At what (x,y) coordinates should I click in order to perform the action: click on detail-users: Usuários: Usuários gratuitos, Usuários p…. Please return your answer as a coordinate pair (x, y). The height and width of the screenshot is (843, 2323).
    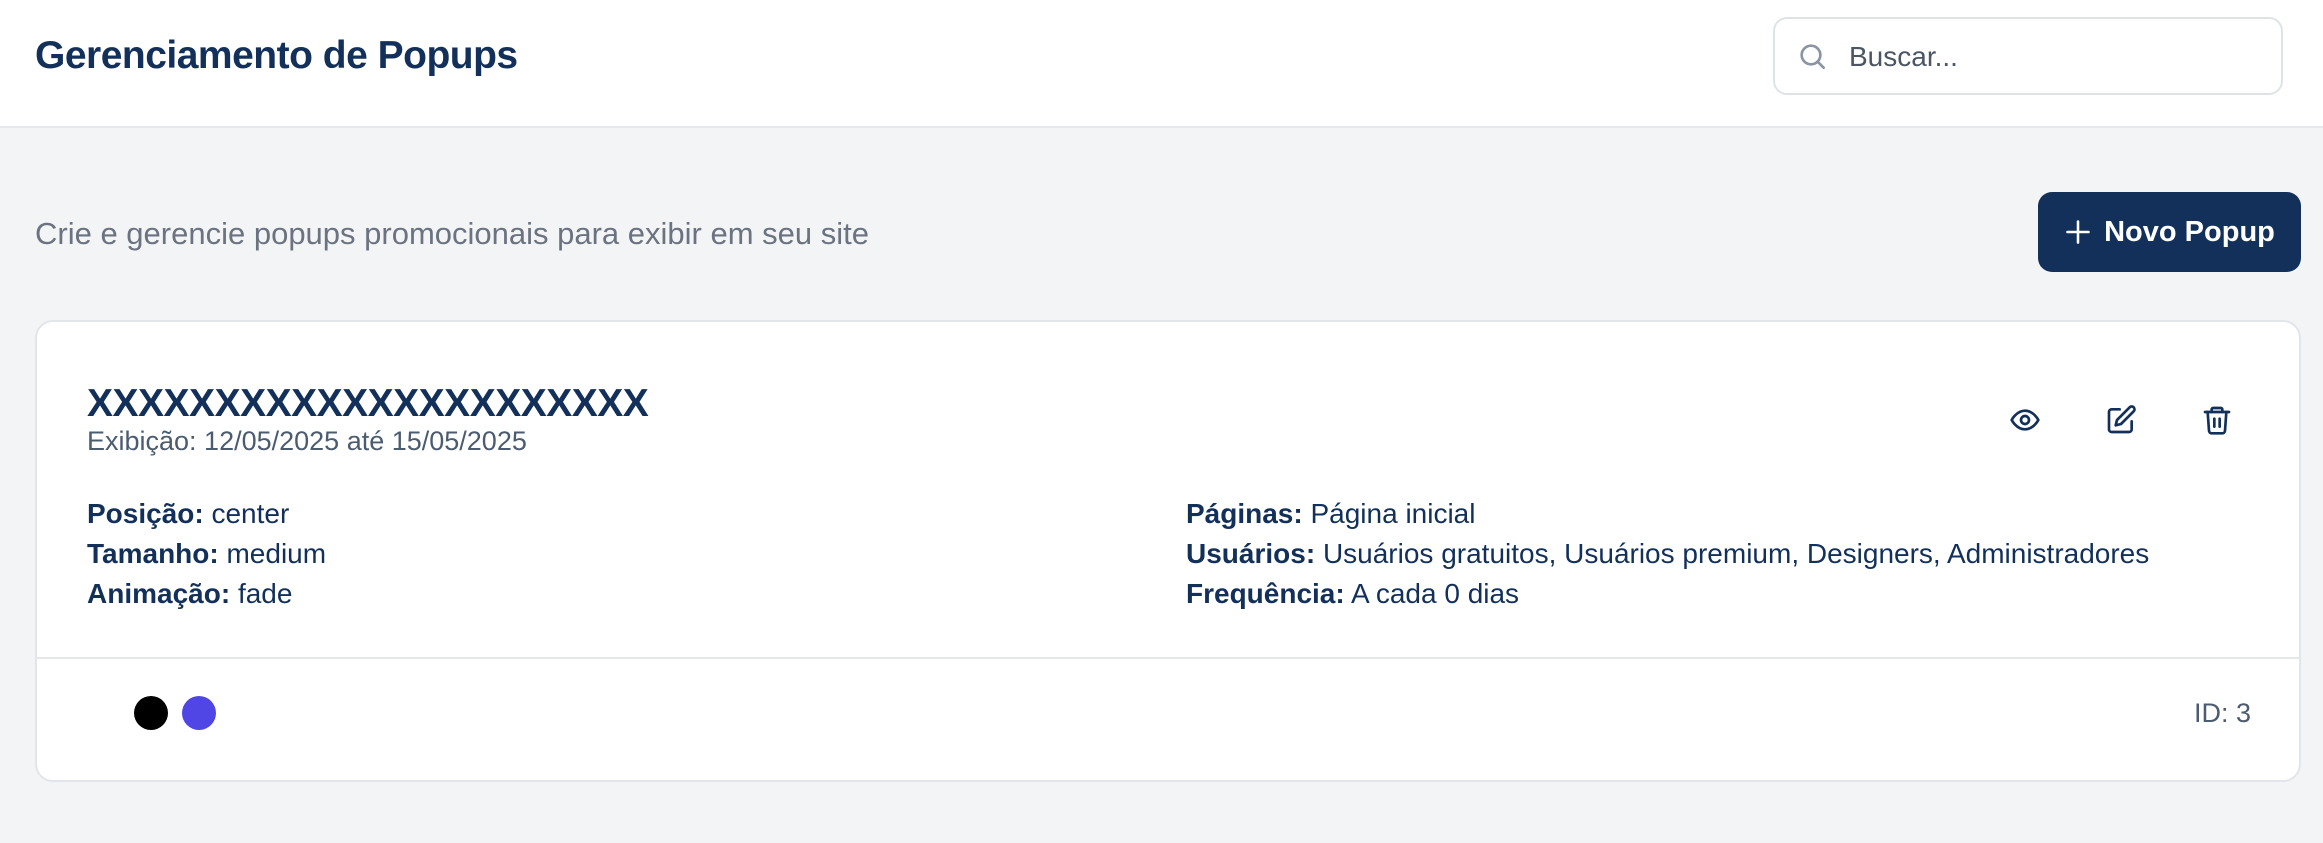
    Looking at the image, I should click on (1667, 554).